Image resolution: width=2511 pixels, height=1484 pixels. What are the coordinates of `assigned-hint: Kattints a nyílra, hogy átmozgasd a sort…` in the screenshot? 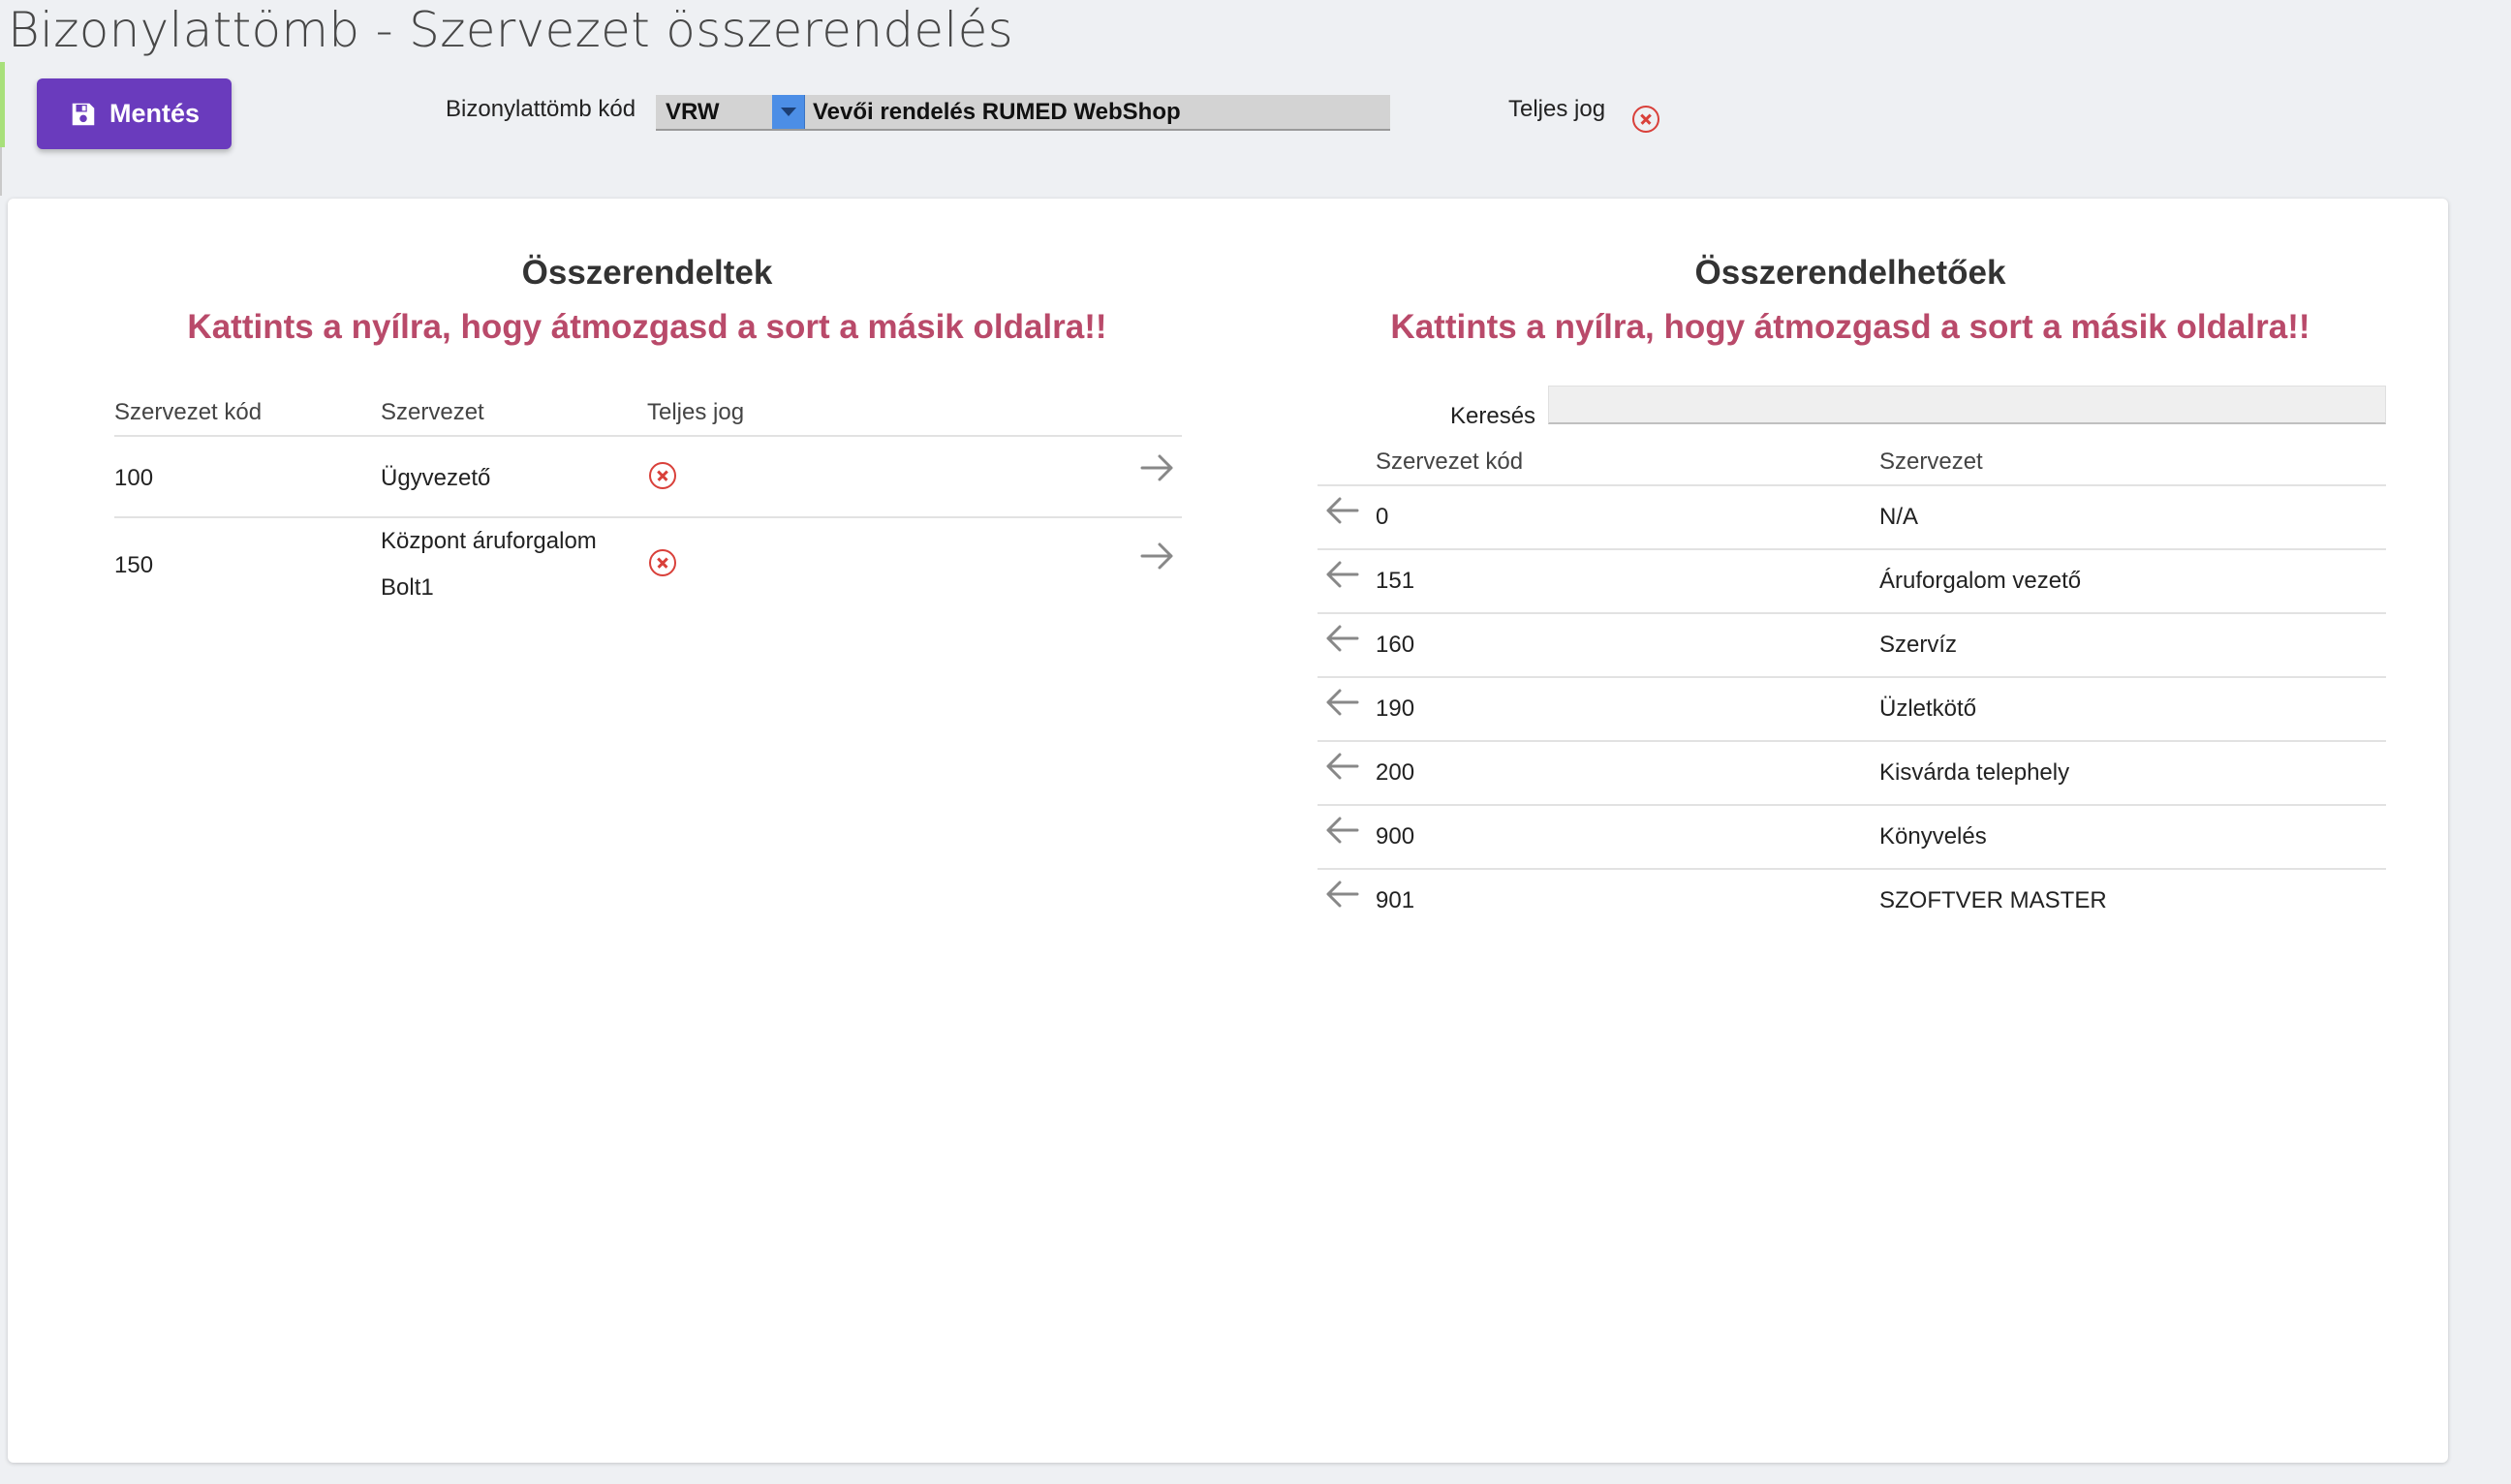 It's located at (647, 327).